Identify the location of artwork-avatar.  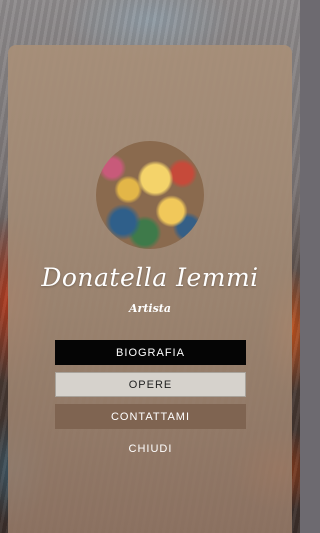
(150, 195).